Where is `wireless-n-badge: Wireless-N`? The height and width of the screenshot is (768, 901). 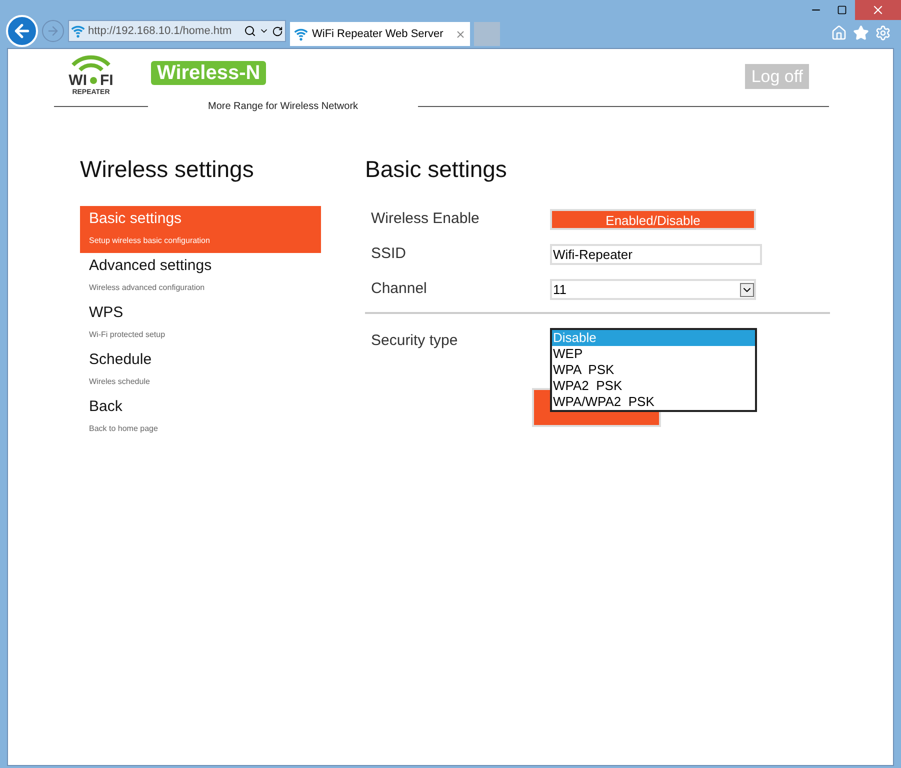 wireless-n-badge: Wireless-N is located at coordinates (208, 72).